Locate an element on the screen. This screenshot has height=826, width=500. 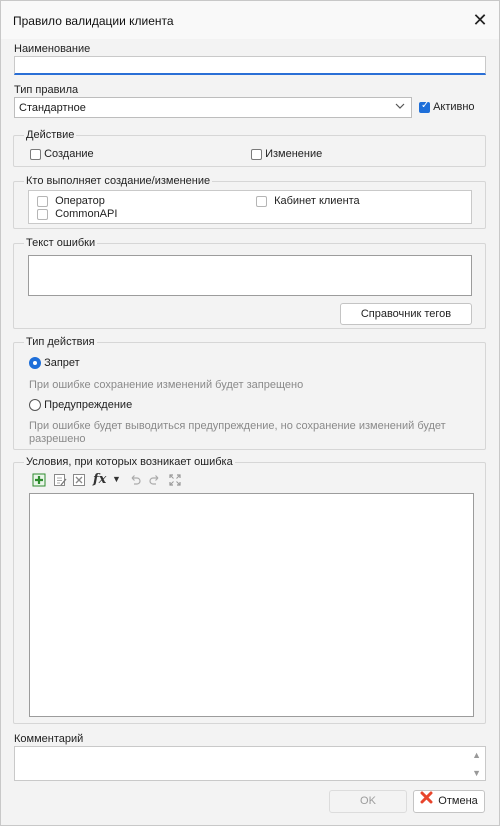
commonapi-label: CommonAPI is located at coordinates (86, 214).